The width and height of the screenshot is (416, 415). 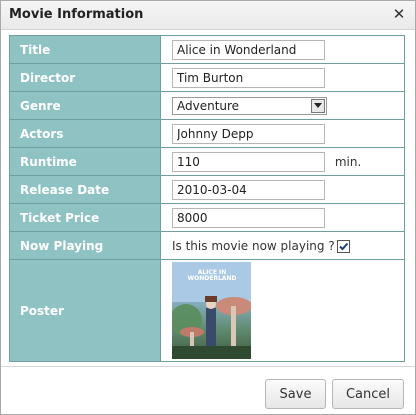 I want to click on poster-image: ALICE IN WONDERLAND, so click(x=211, y=310).